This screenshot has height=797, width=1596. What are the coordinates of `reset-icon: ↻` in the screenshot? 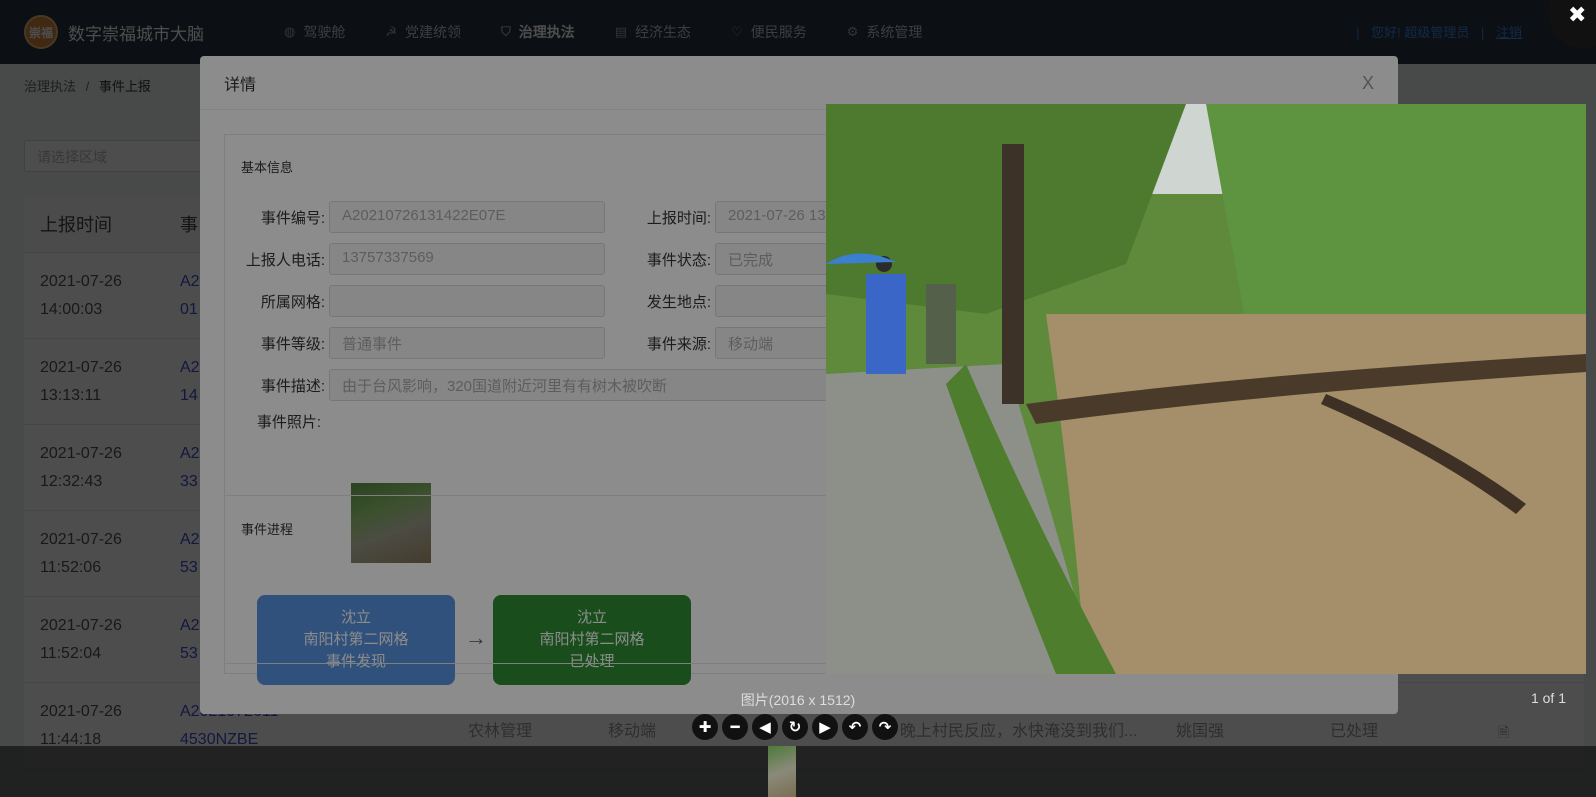 It's located at (795, 727).